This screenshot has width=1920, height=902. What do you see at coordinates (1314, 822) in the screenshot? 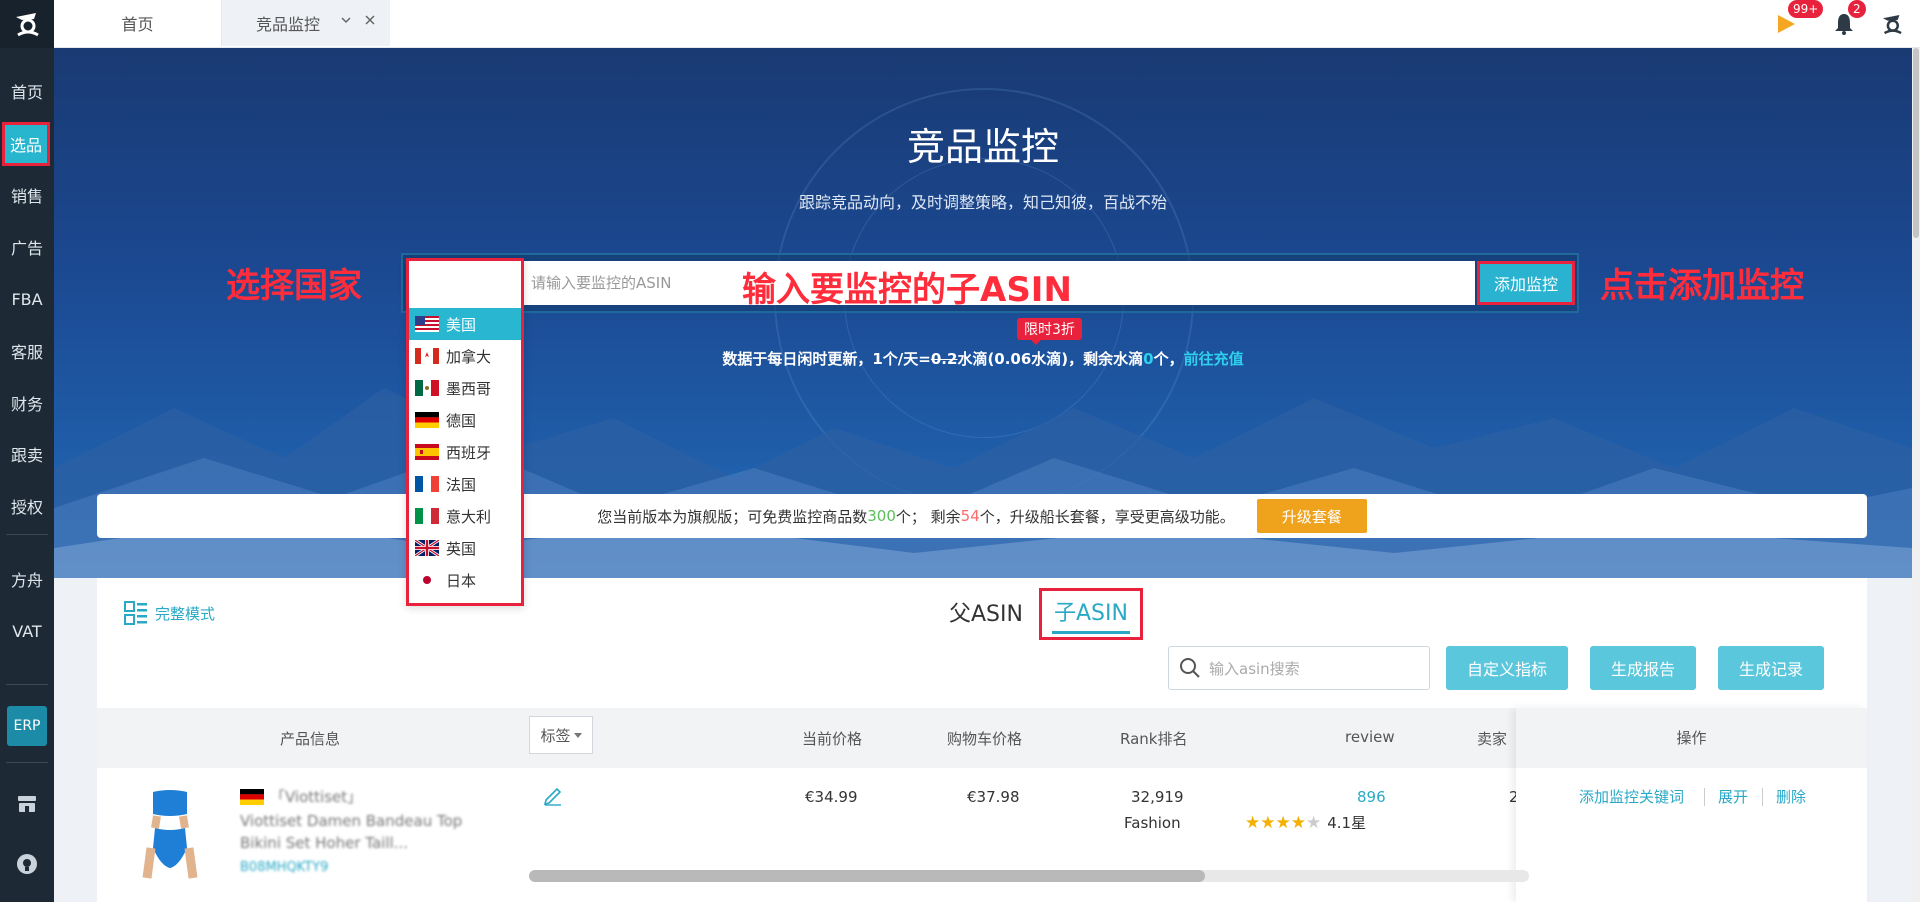
I see `star-empty-icon: ★` at bounding box center [1314, 822].